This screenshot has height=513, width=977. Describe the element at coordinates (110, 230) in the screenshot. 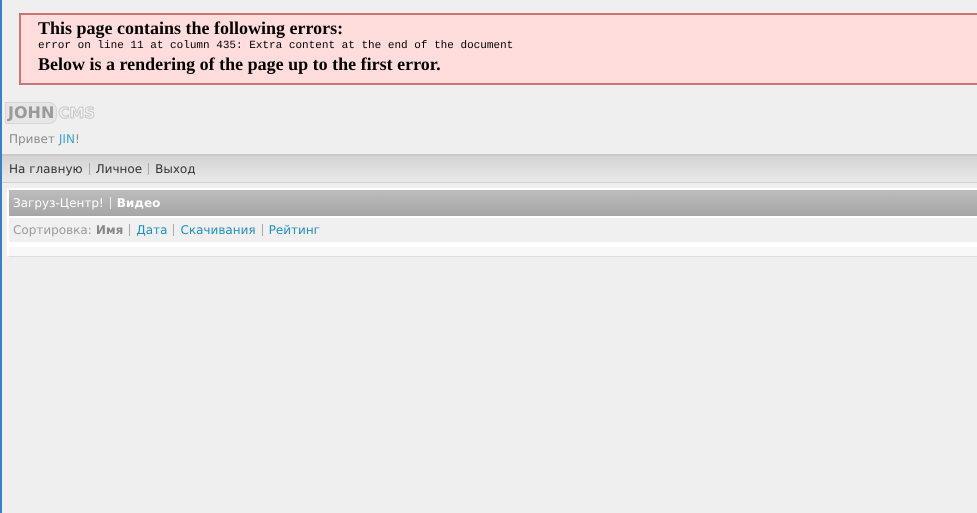

I see `sort-option: Имя` at that location.